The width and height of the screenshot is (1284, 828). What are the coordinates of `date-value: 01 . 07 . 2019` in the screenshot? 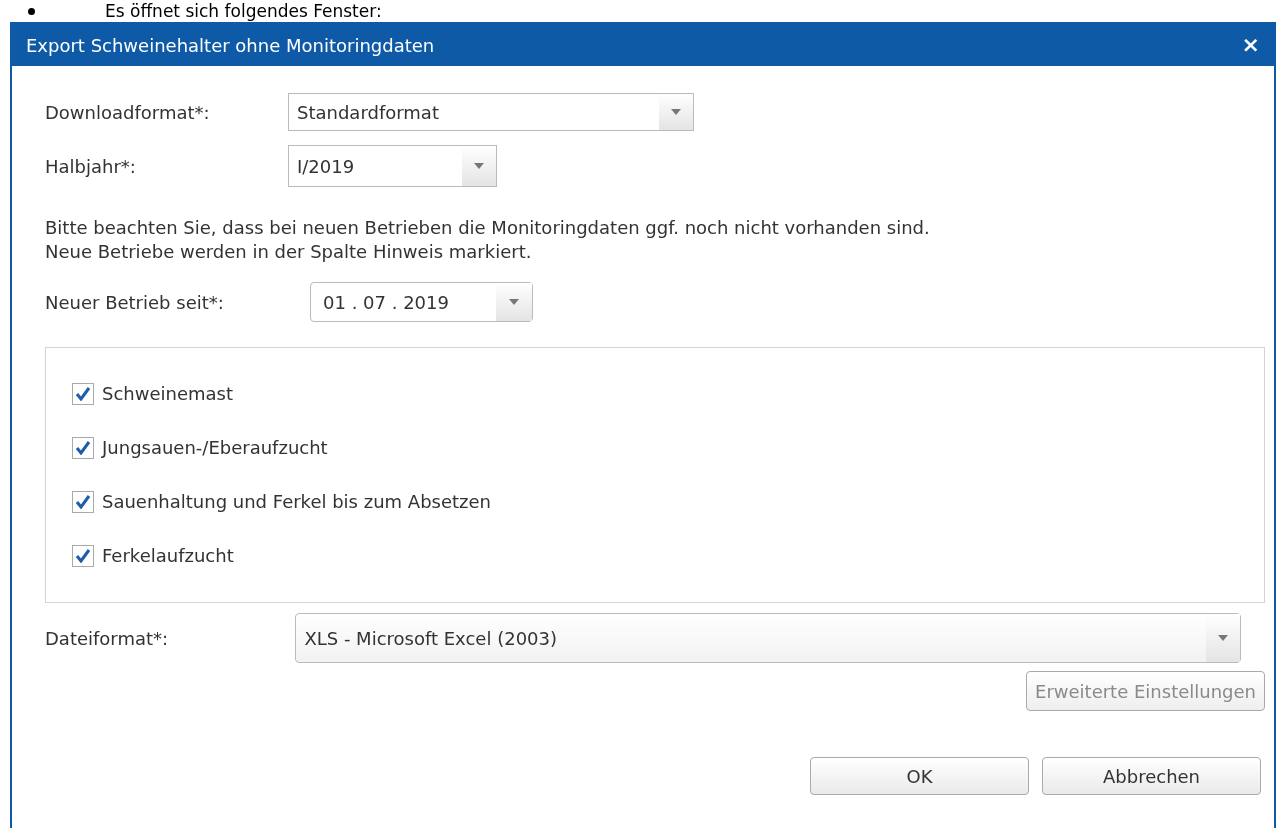 It's located at (385, 302).